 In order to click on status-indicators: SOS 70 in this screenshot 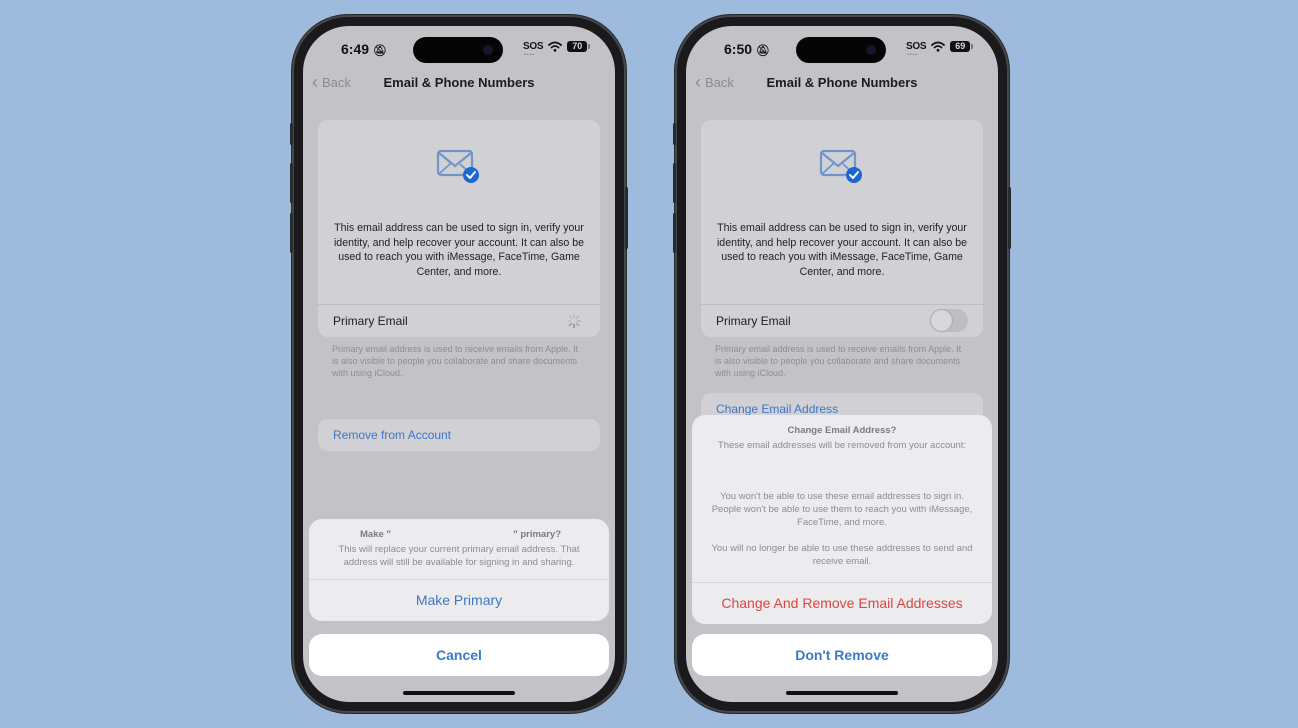, I will do `click(557, 50)`.